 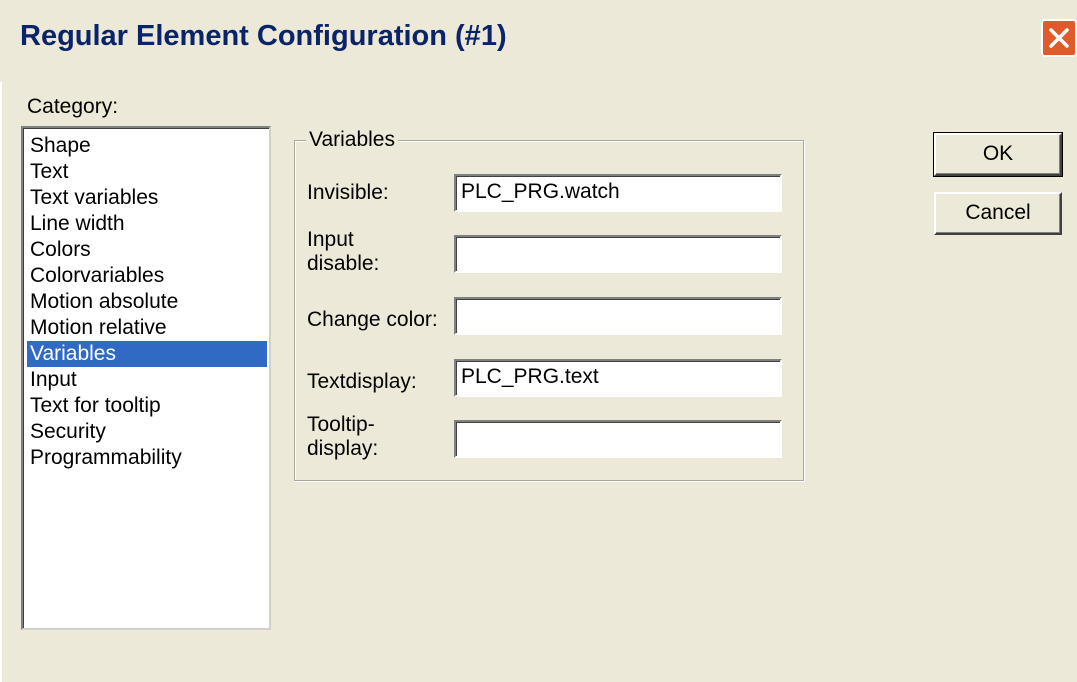 I want to click on category-item-line-width: Line width, so click(x=147, y=224).